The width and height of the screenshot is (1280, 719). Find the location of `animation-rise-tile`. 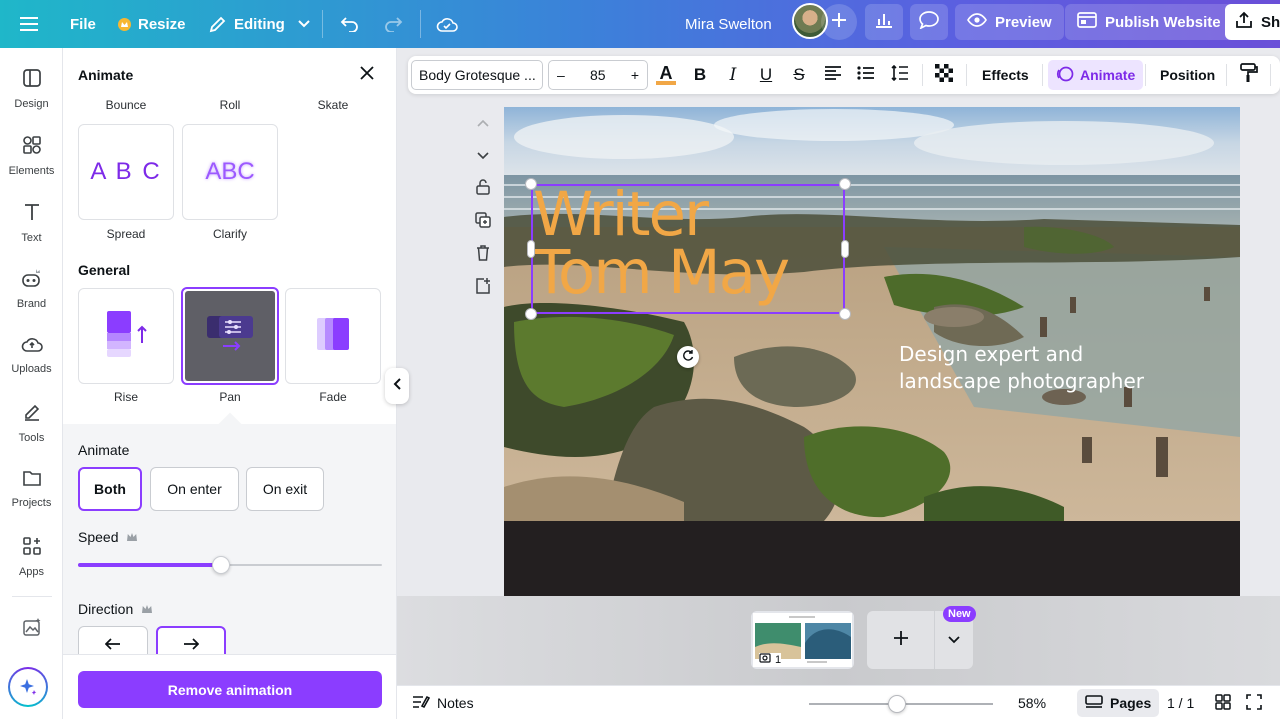

animation-rise-tile is located at coordinates (126, 336).